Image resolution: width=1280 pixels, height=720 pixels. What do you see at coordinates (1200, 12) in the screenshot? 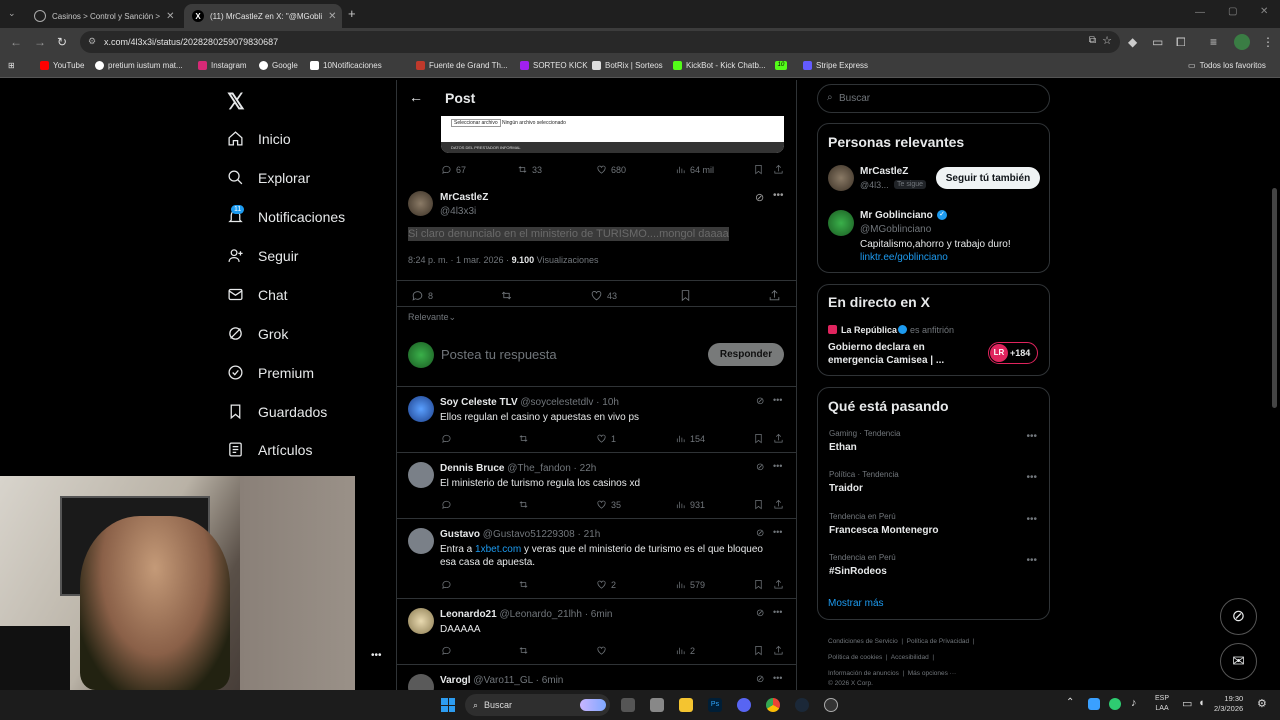
I see `minimize-icon: —` at bounding box center [1200, 12].